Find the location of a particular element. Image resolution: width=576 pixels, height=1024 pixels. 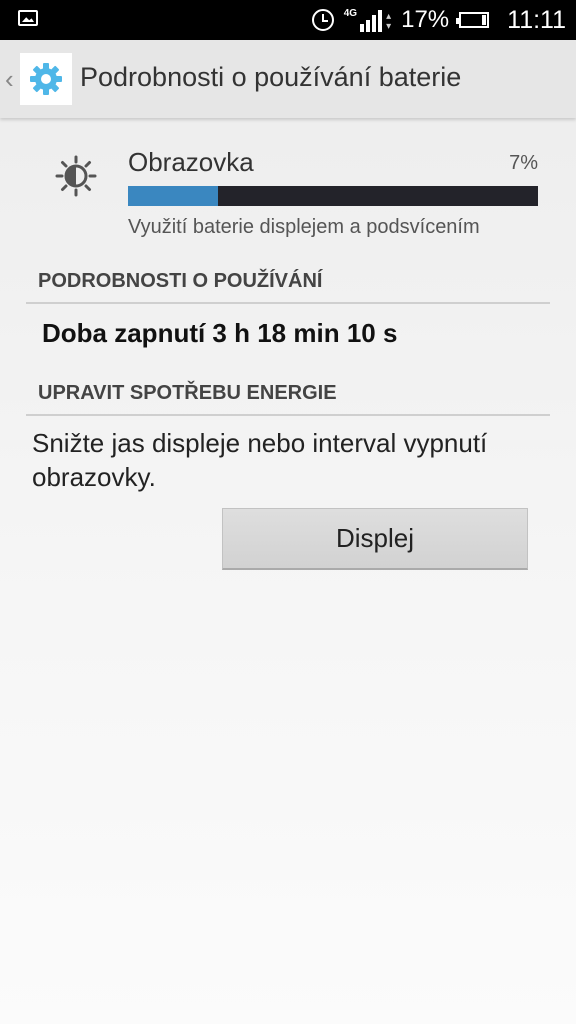

data-activity-icon: ▴ ▾ is located at coordinates (389, 21).